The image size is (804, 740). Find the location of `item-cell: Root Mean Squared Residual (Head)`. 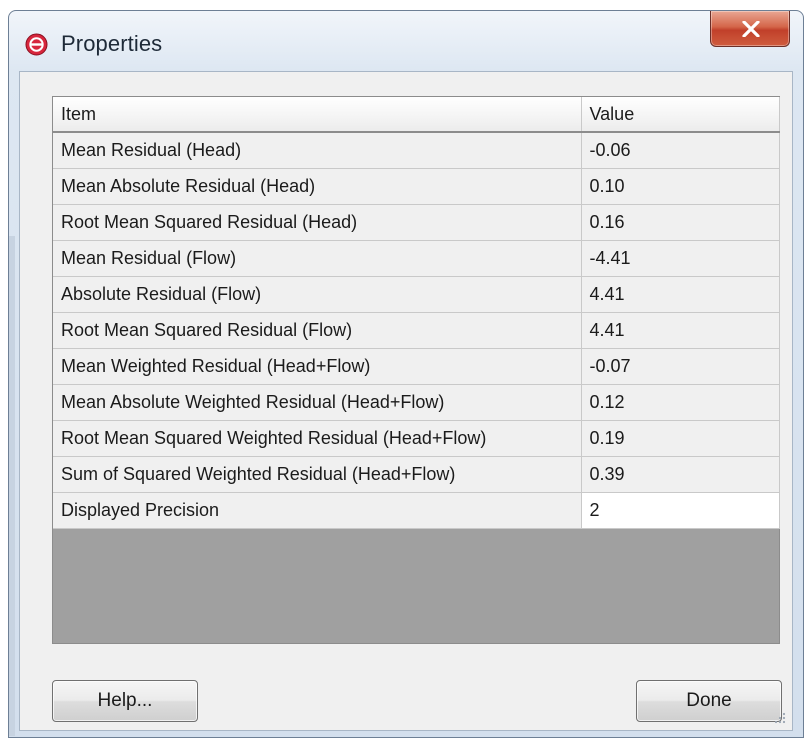

item-cell: Root Mean Squared Residual (Head) is located at coordinates (317, 222).